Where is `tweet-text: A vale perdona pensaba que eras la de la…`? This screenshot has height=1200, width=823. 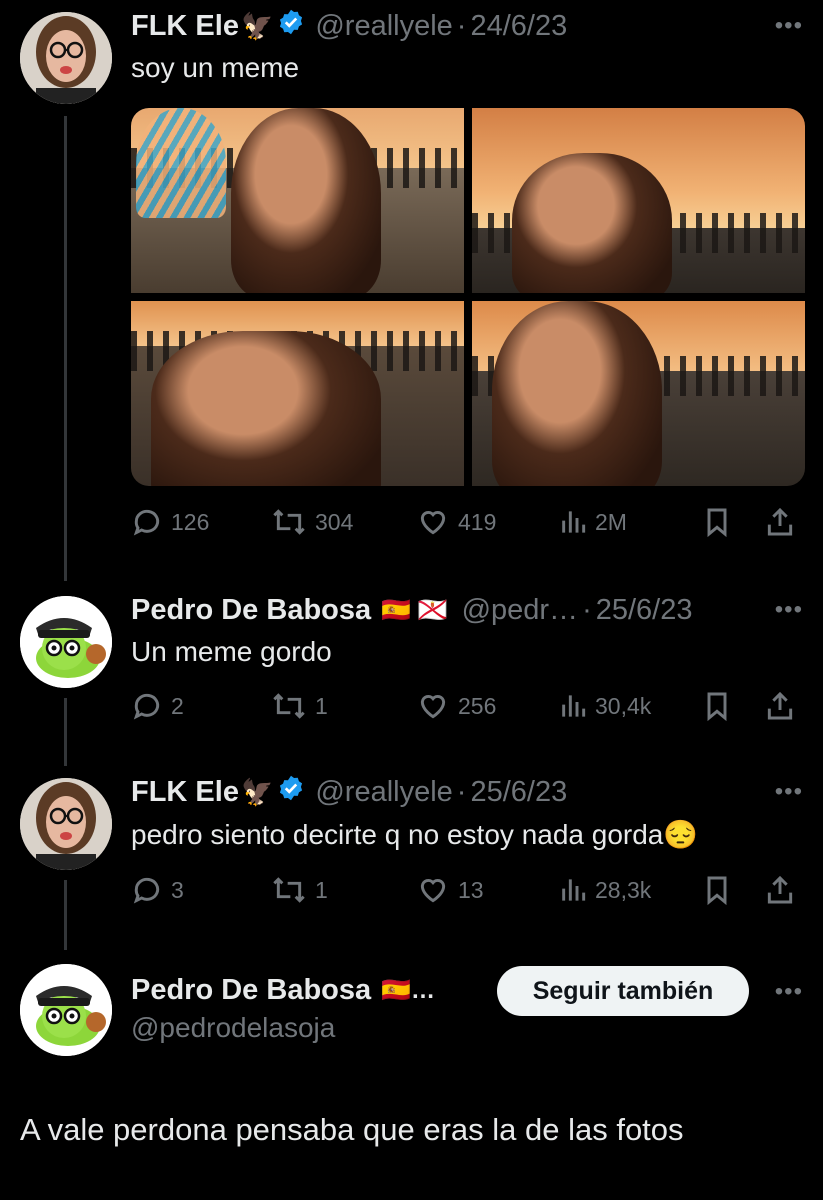
tweet-text: A vale perdona pensaba que eras la de la… is located at coordinates (352, 1129).